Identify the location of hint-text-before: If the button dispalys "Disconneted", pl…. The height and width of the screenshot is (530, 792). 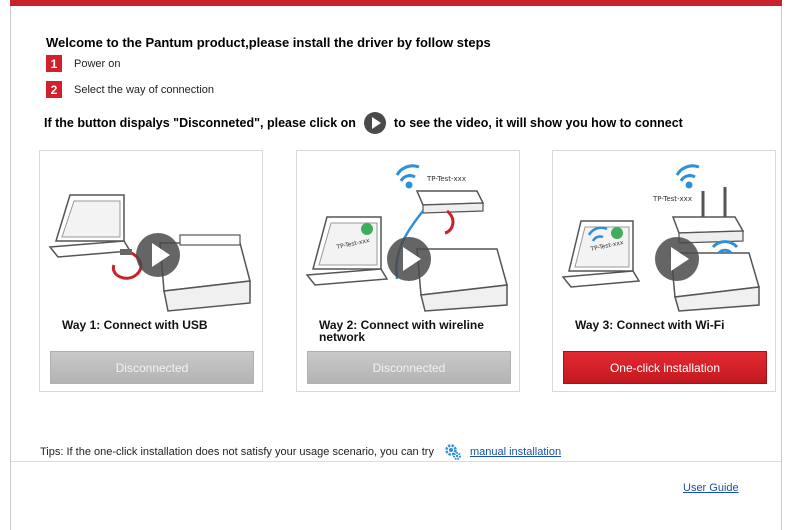
(200, 123).